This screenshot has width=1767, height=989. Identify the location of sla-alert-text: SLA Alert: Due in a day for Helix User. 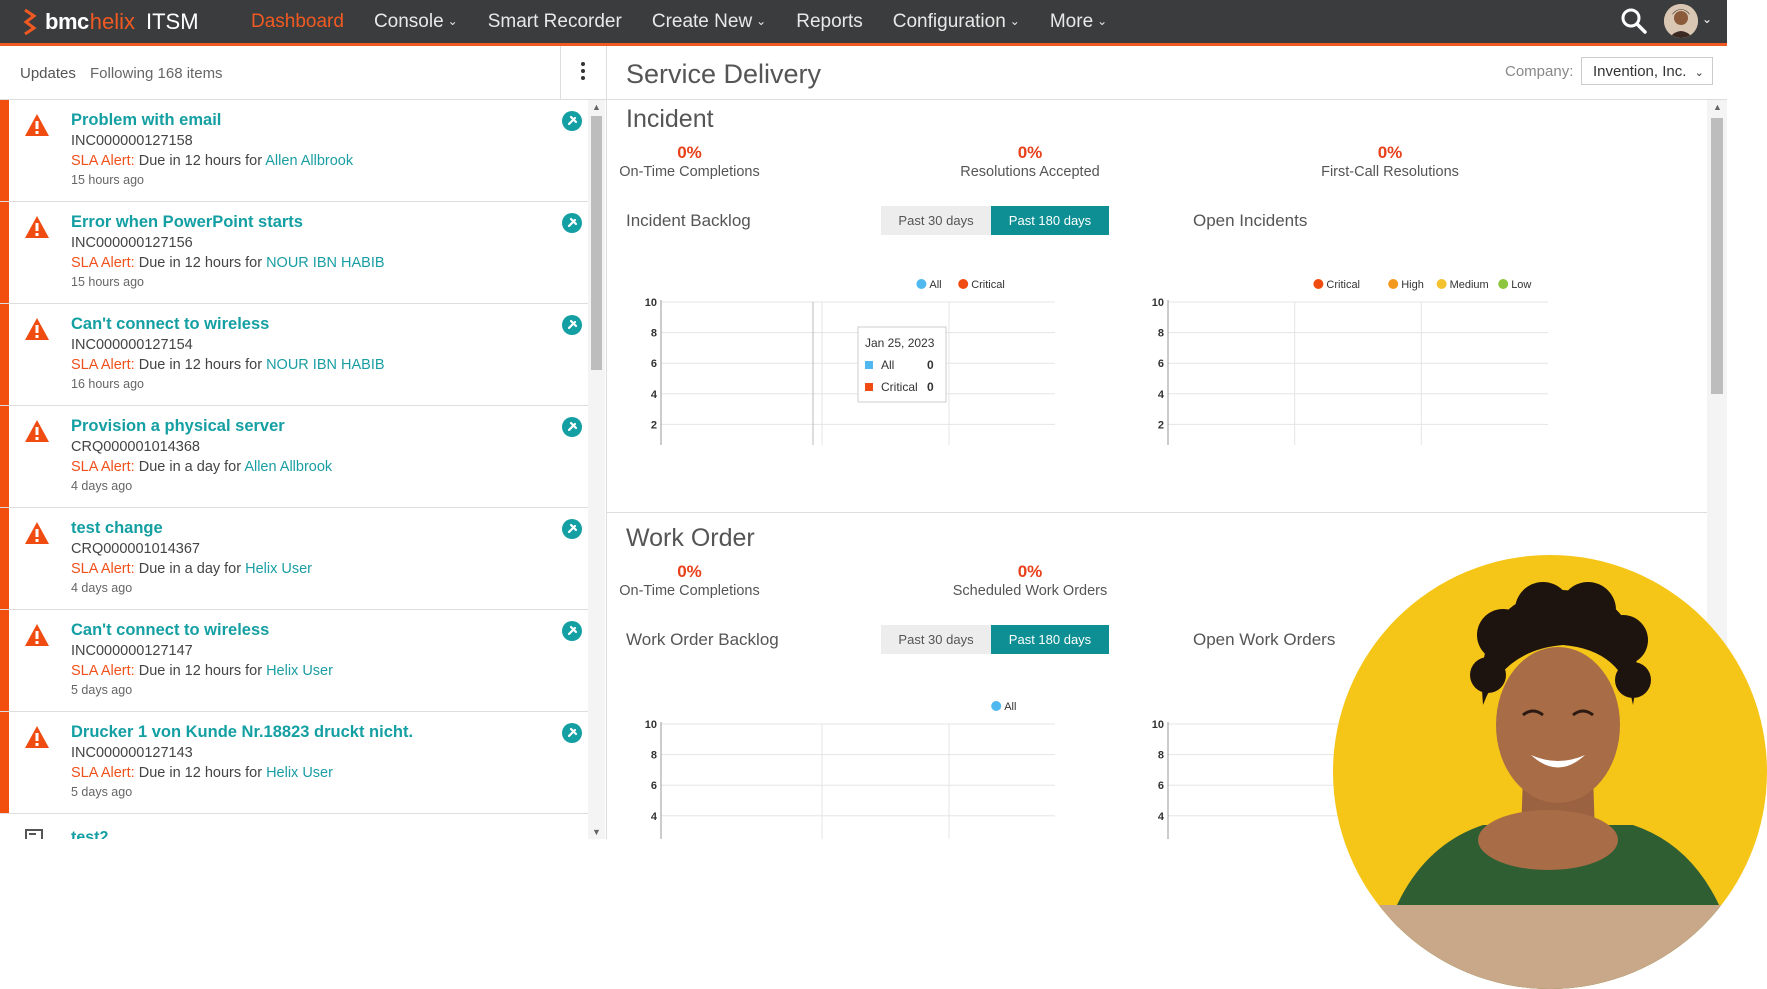
(191, 569).